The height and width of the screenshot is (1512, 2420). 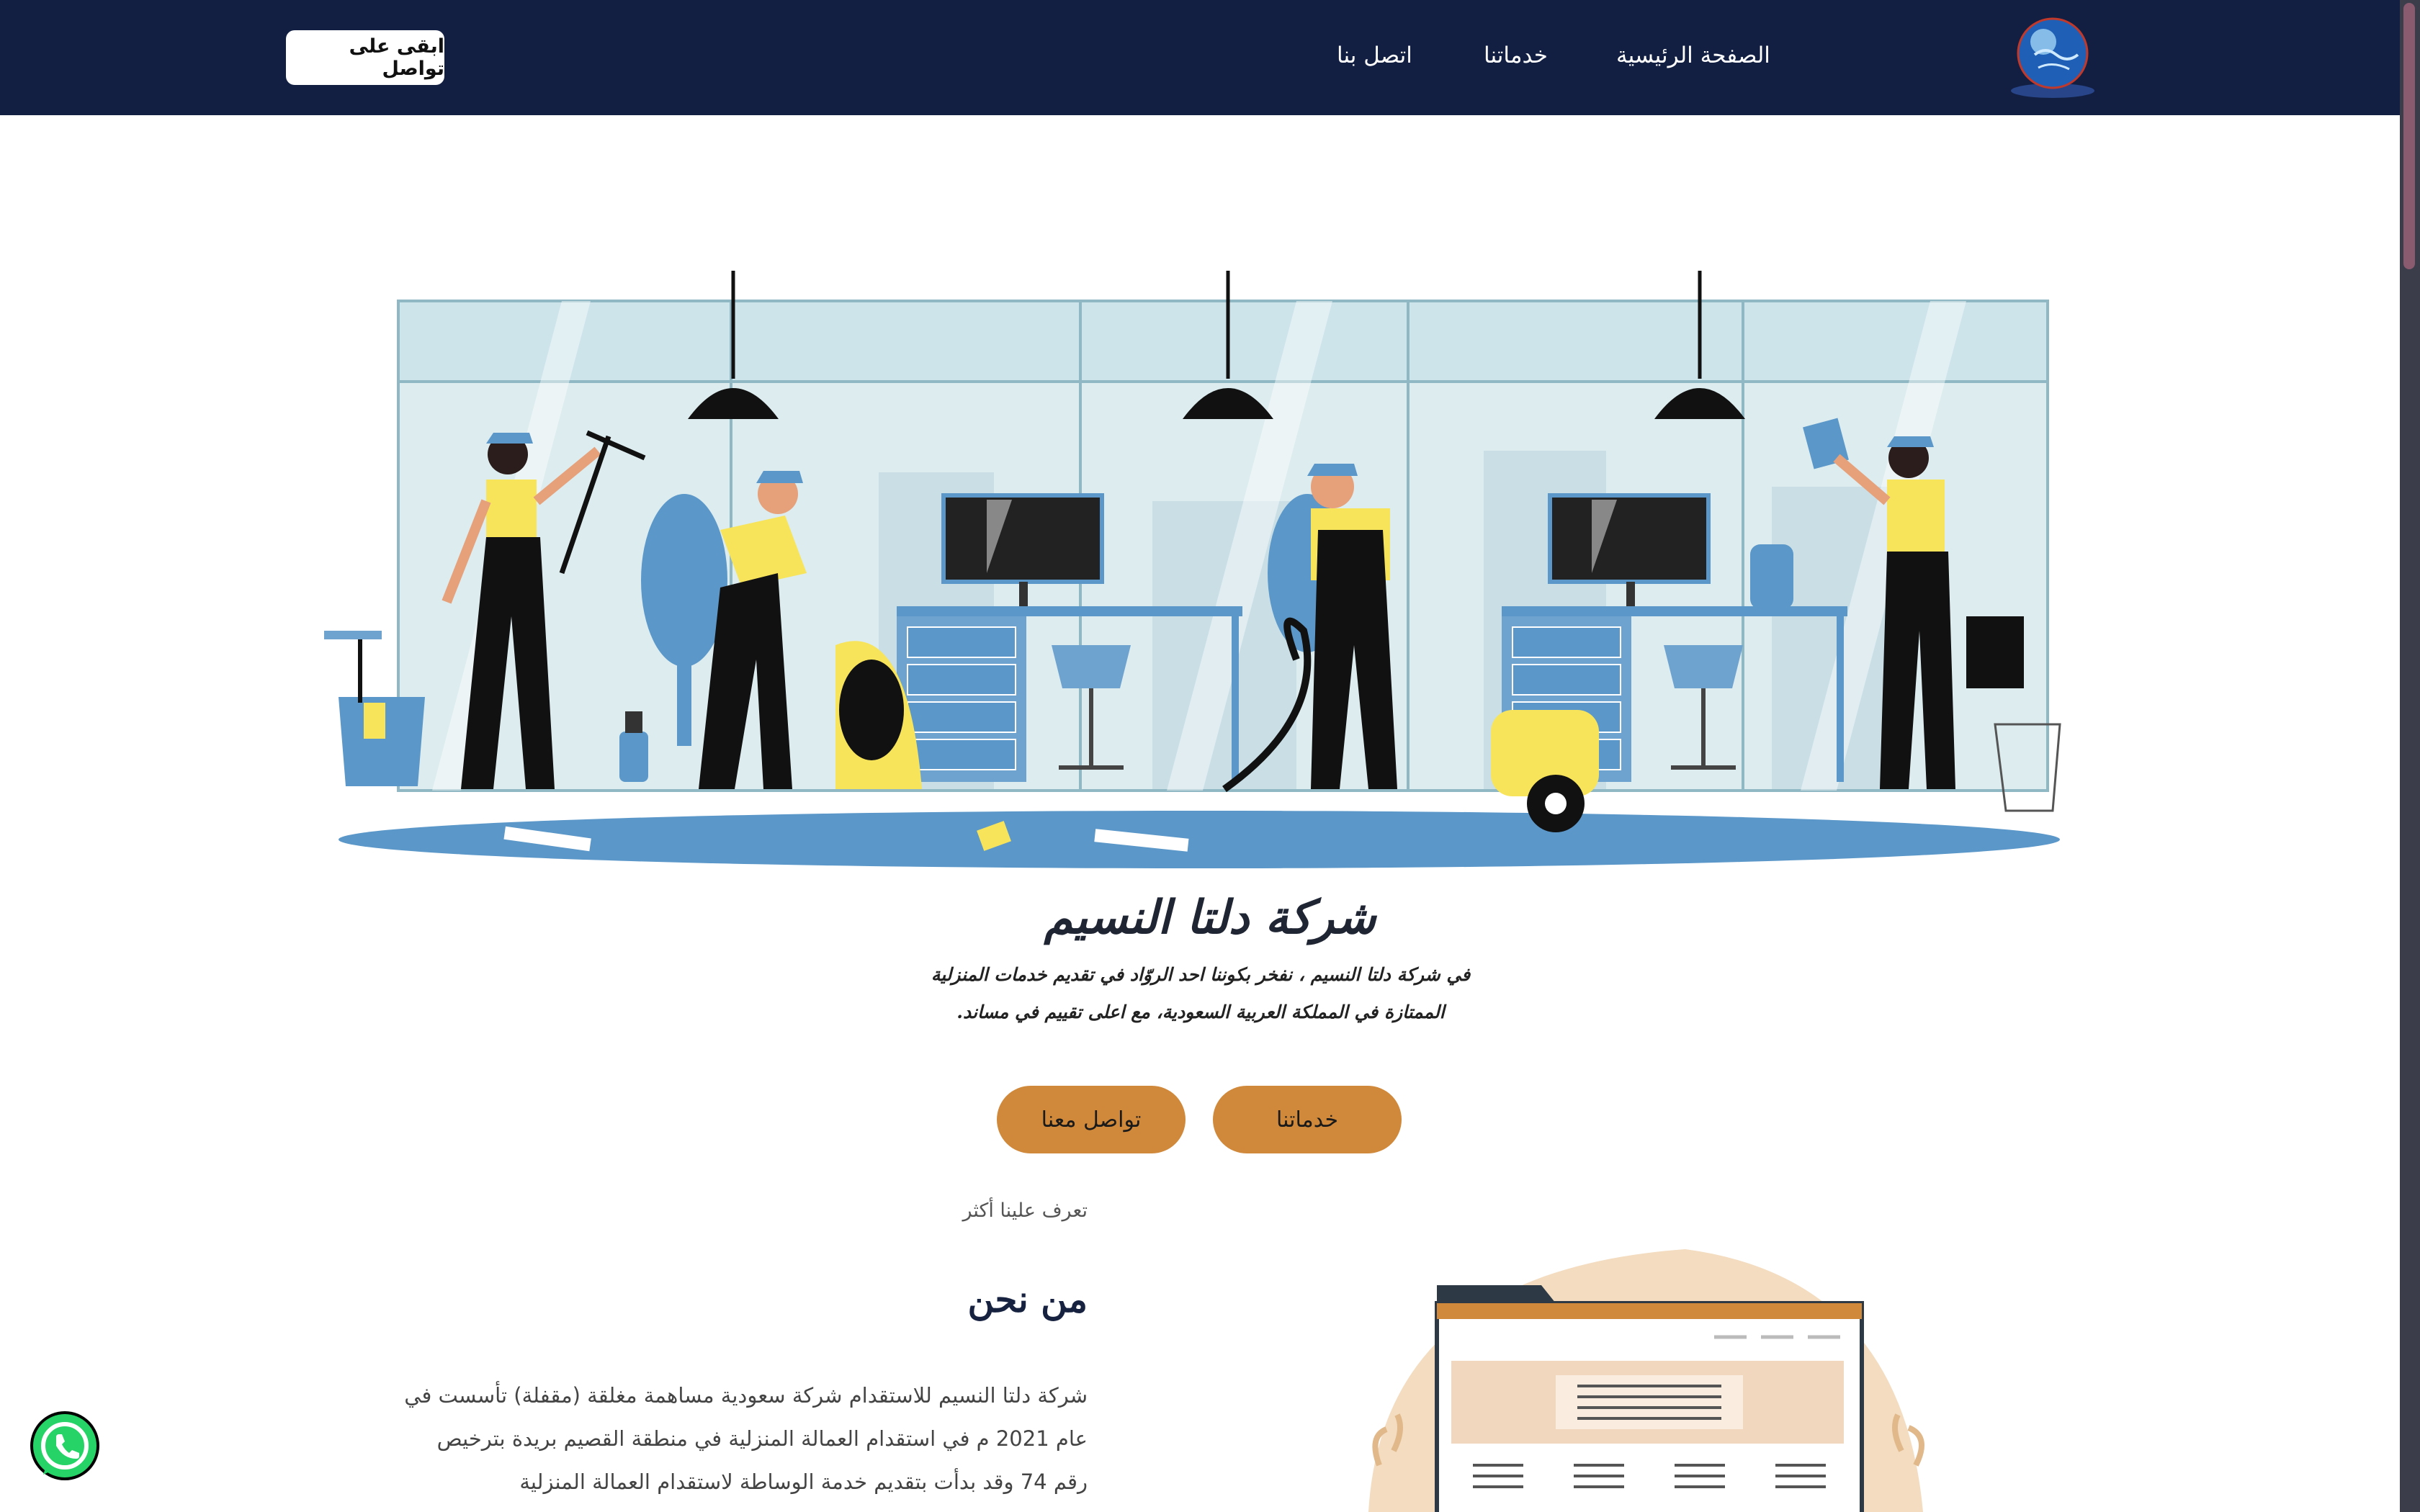 I want to click on hero-title: شركة دلتا النسيم, so click(x=1210, y=918).